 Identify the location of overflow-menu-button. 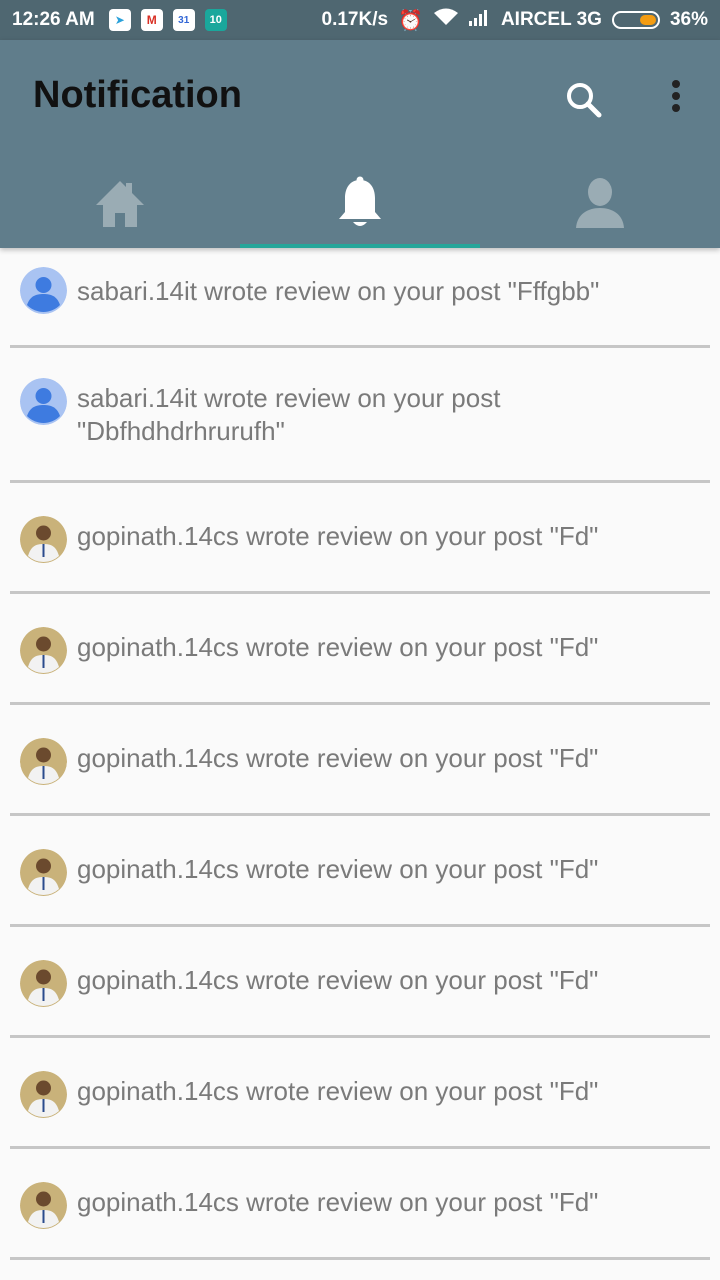
(676, 100).